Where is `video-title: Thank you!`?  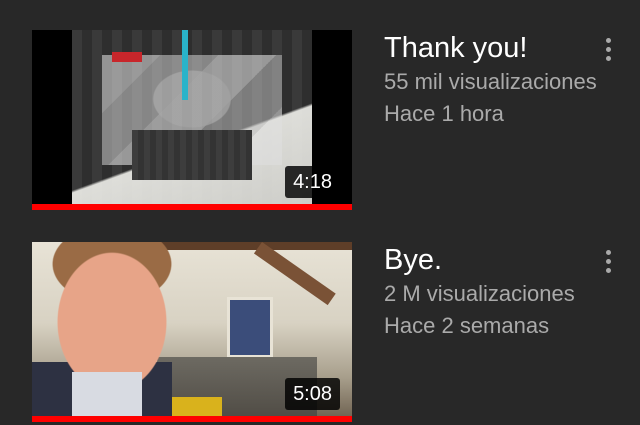
video-title: Thank you! is located at coordinates (494, 48).